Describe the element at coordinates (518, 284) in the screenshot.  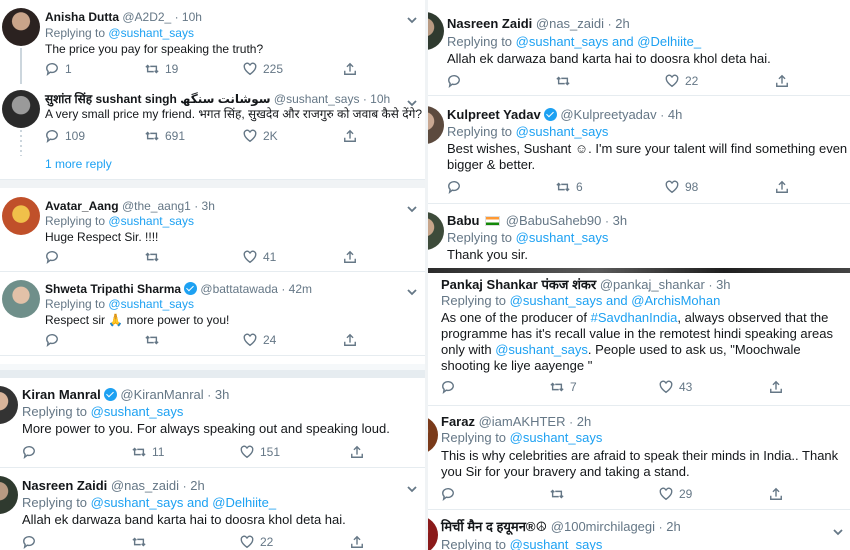
I see `author-name: Pankaj Shankar पंकज शंकर` at that location.